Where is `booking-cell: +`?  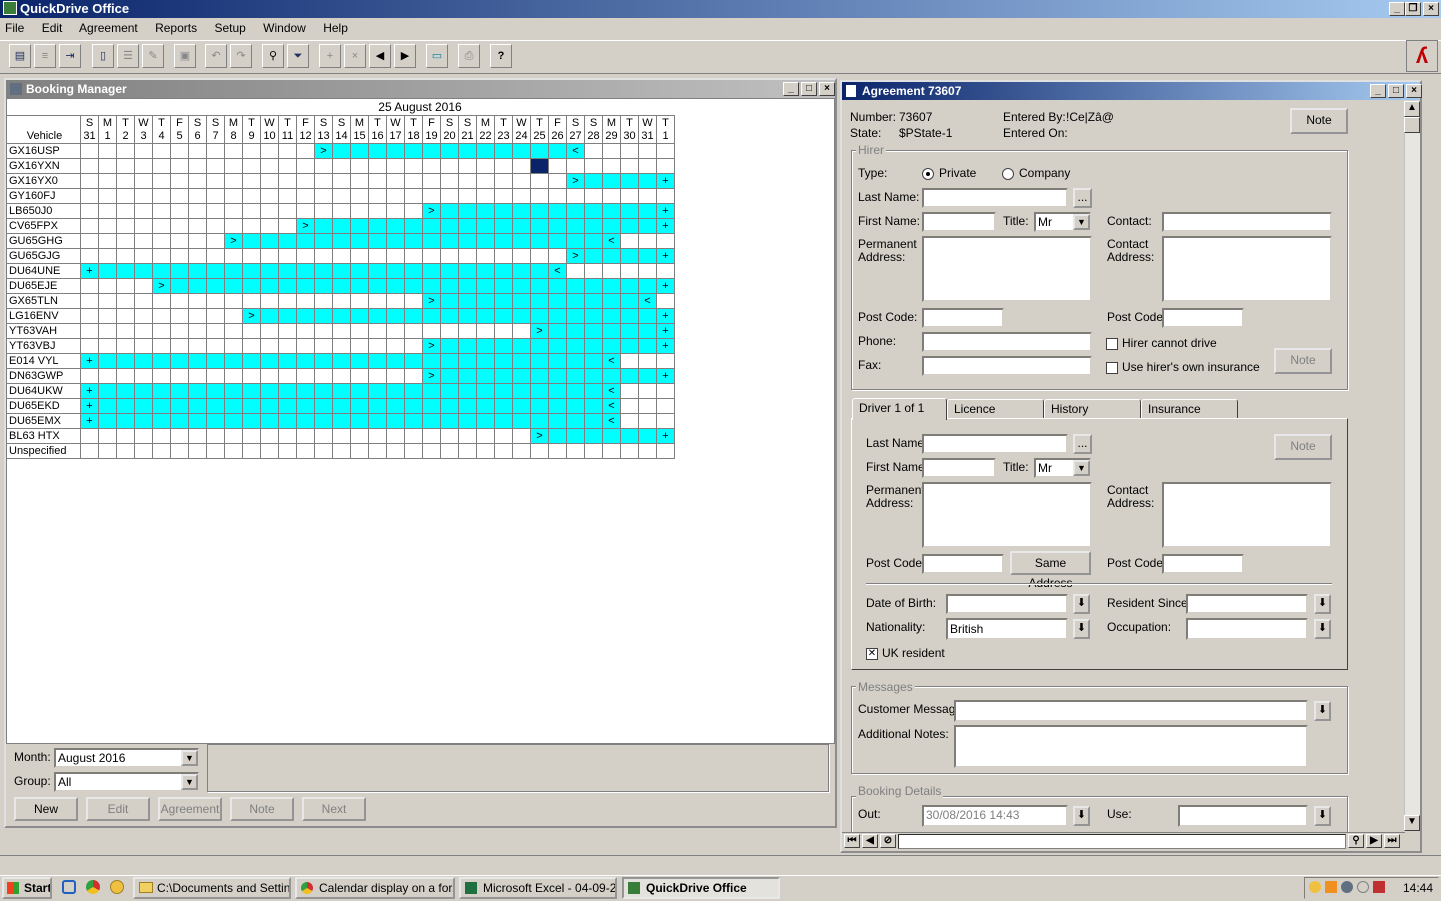
booking-cell: + is located at coordinates (89, 271).